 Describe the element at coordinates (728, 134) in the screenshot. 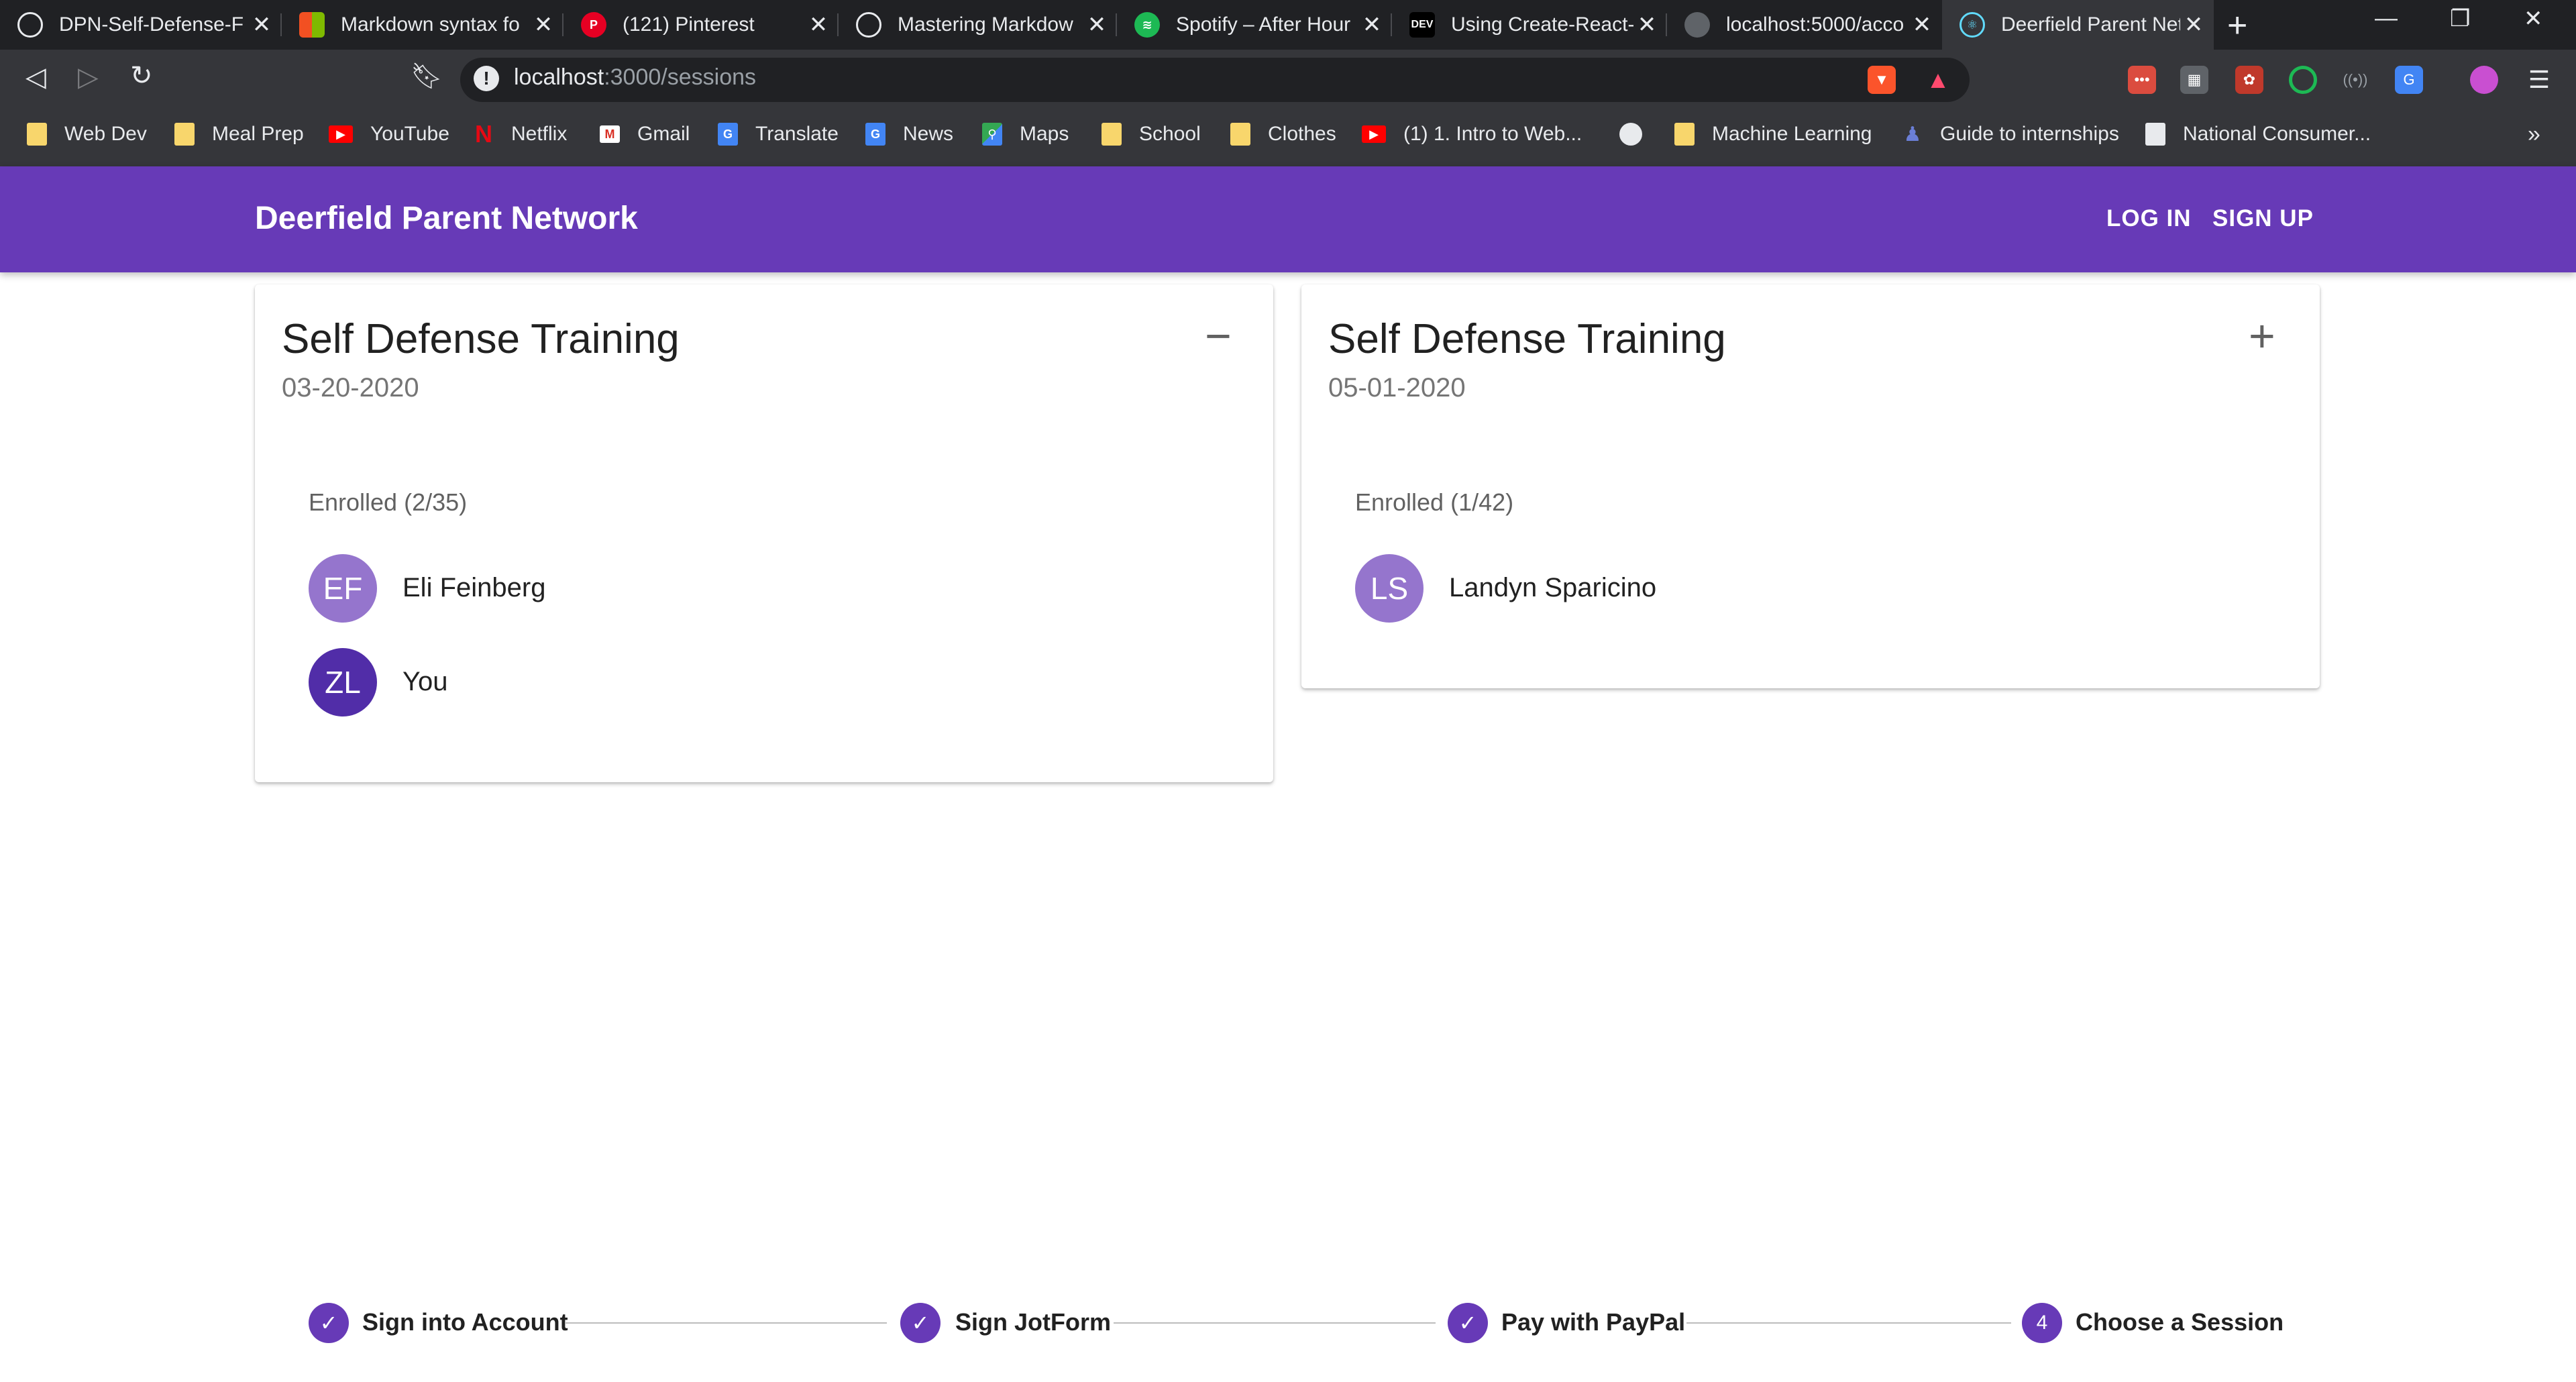

I see `translate-icon: G` at that location.